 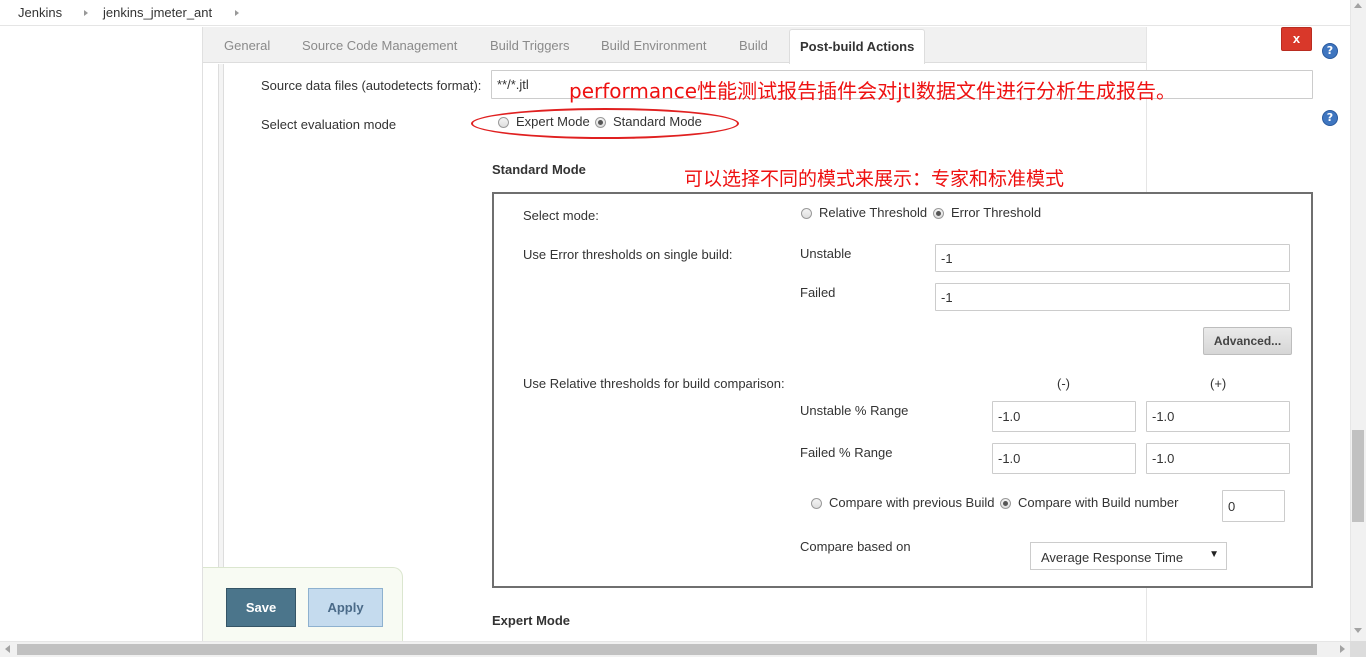 I want to click on failed-label: Failed, so click(x=818, y=292).